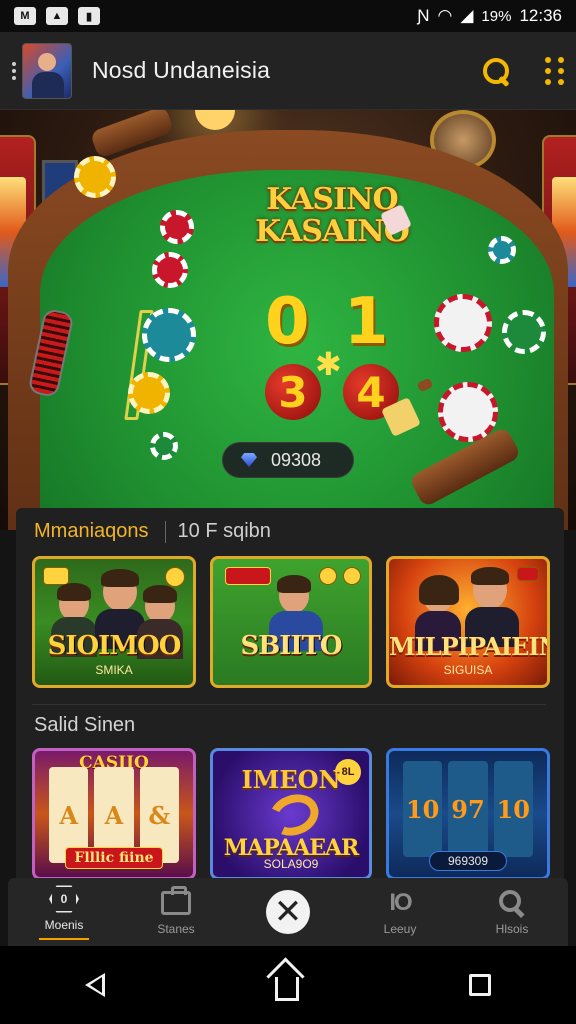  I want to click on section-divider, so click(289, 704).